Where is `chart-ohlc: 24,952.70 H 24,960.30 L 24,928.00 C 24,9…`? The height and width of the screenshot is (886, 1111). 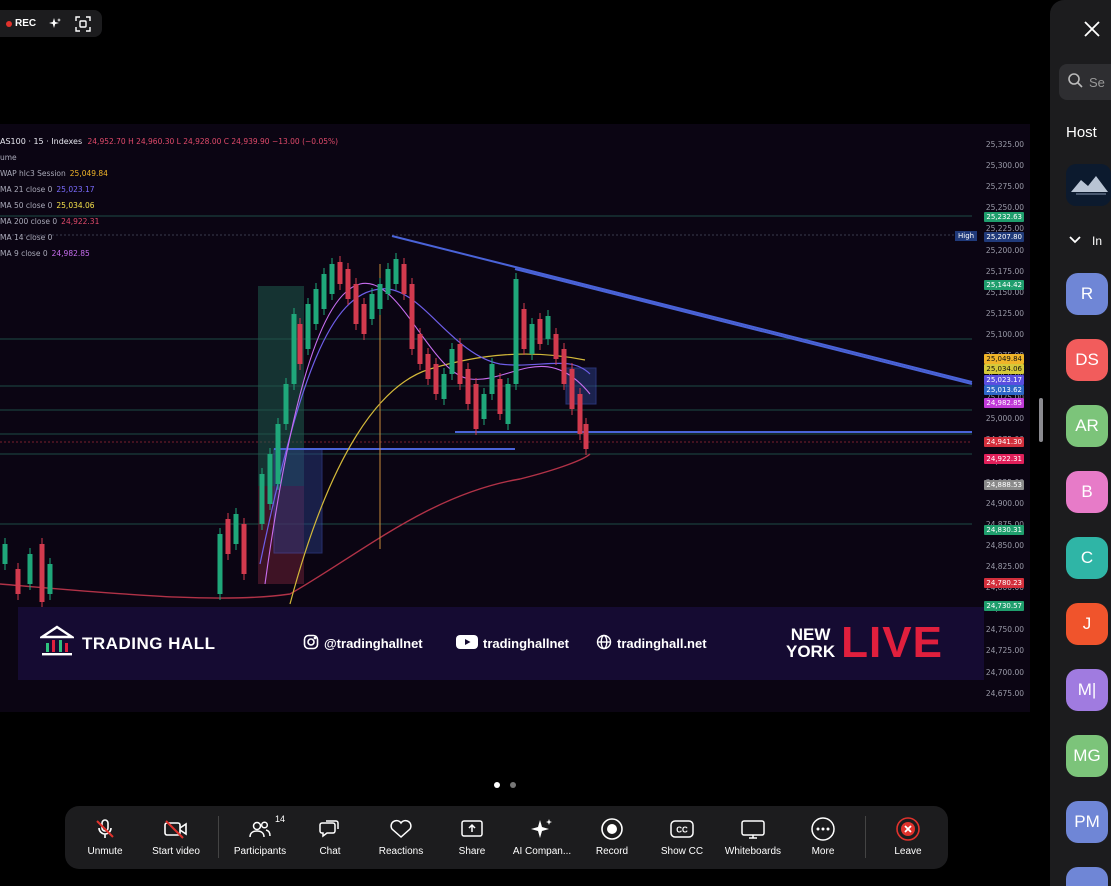 chart-ohlc: 24,952.70 H 24,960.30 L 24,928.00 C 24,9… is located at coordinates (213, 141).